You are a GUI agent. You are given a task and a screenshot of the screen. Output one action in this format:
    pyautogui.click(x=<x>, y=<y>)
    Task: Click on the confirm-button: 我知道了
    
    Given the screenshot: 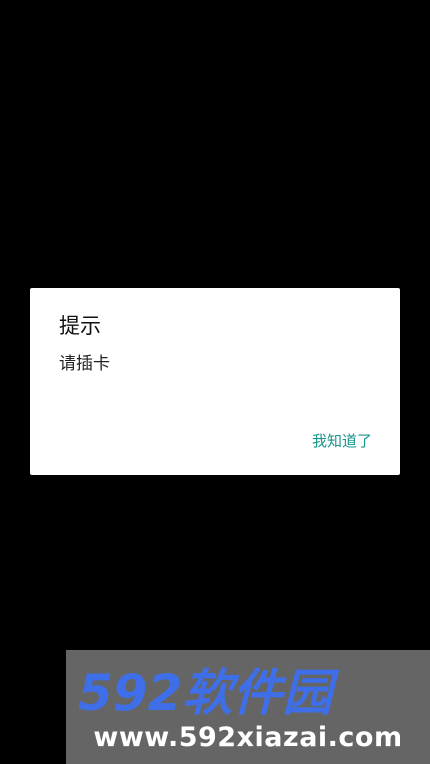 What is the action you would take?
    pyautogui.click(x=342, y=441)
    